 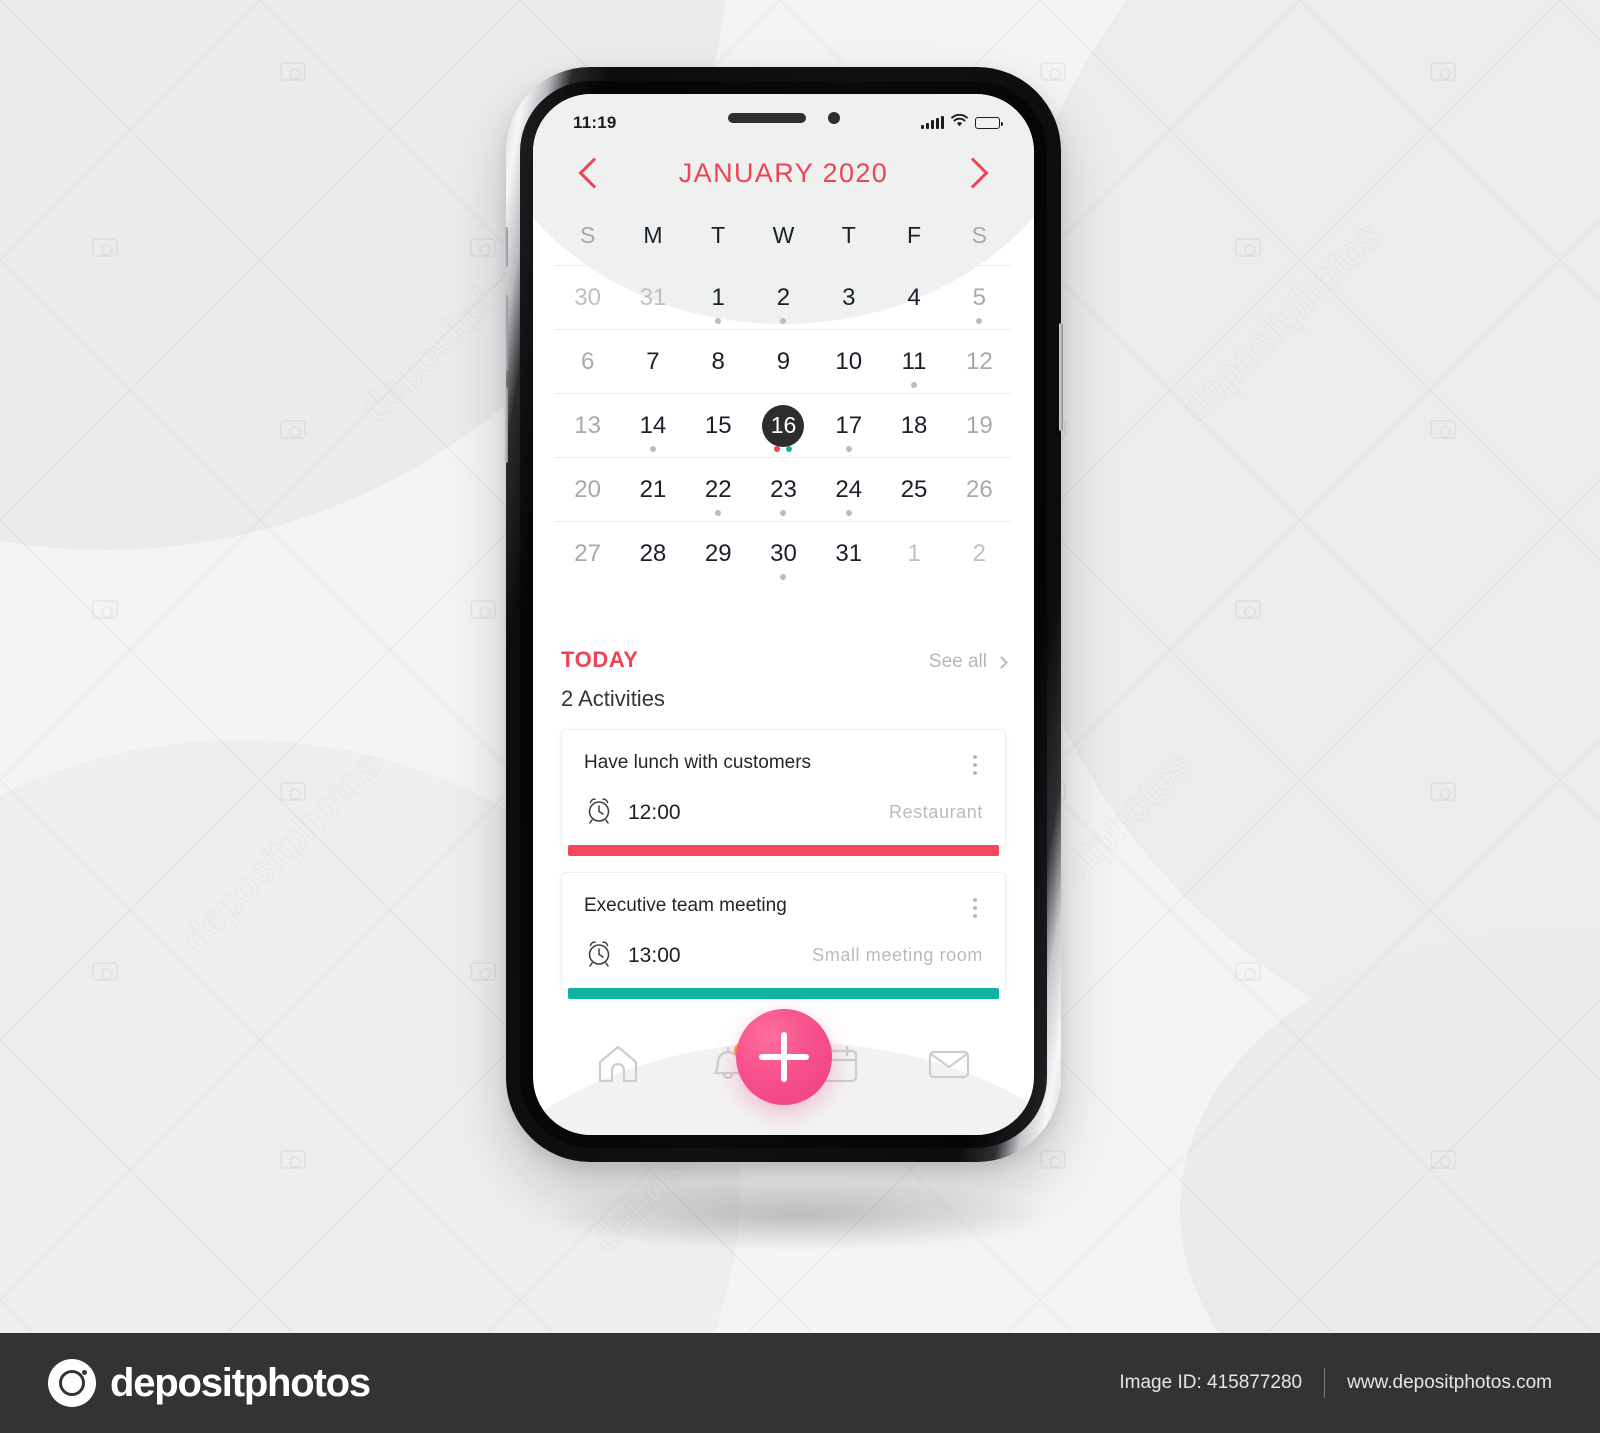 I want to click on day-number: 31, so click(x=849, y=553).